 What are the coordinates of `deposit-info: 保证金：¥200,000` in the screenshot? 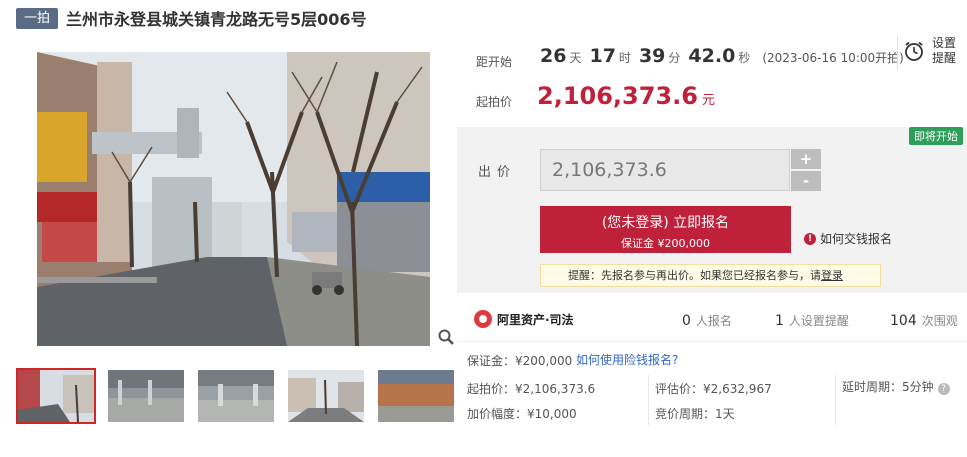 It's located at (520, 361).